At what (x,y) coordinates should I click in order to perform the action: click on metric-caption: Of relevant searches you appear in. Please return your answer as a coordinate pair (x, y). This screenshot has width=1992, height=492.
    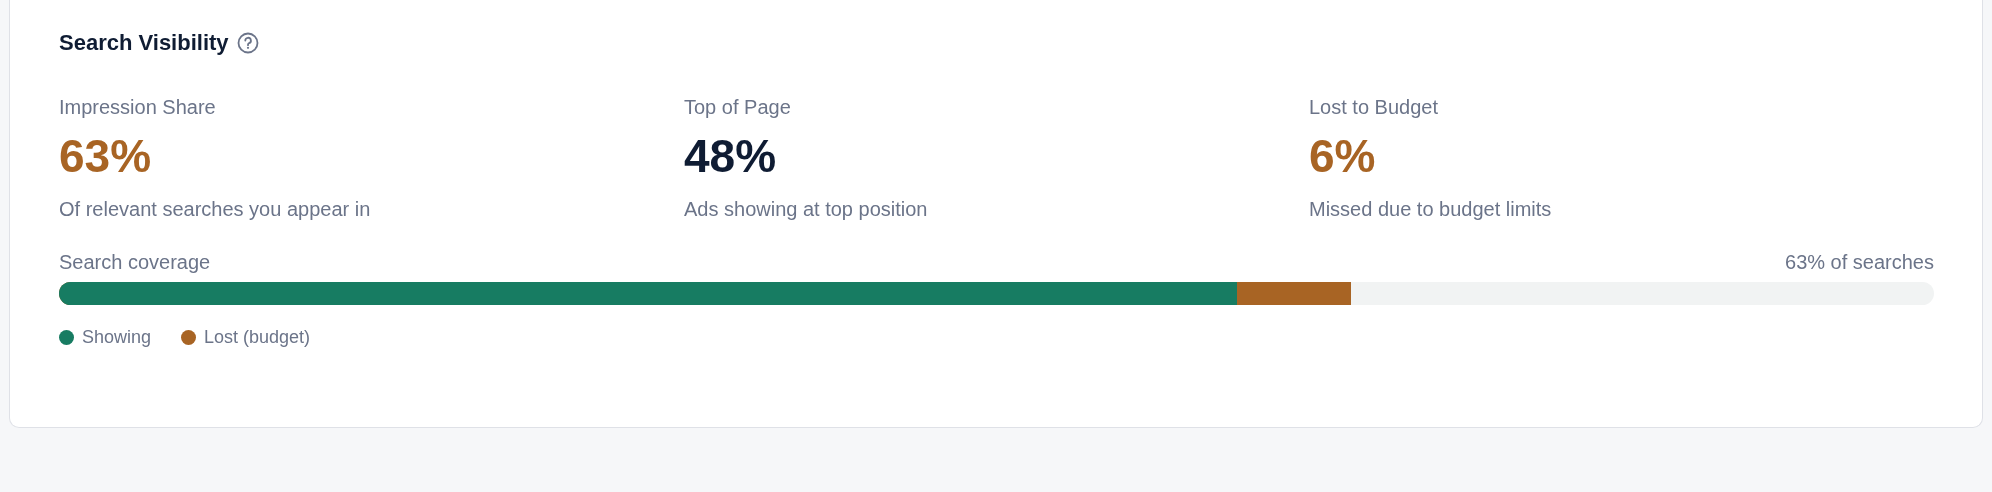
    Looking at the image, I should click on (215, 209).